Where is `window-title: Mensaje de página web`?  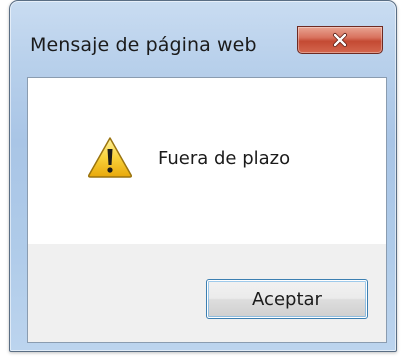 window-title: Mensaje de página web is located at coordinates (143, 45).